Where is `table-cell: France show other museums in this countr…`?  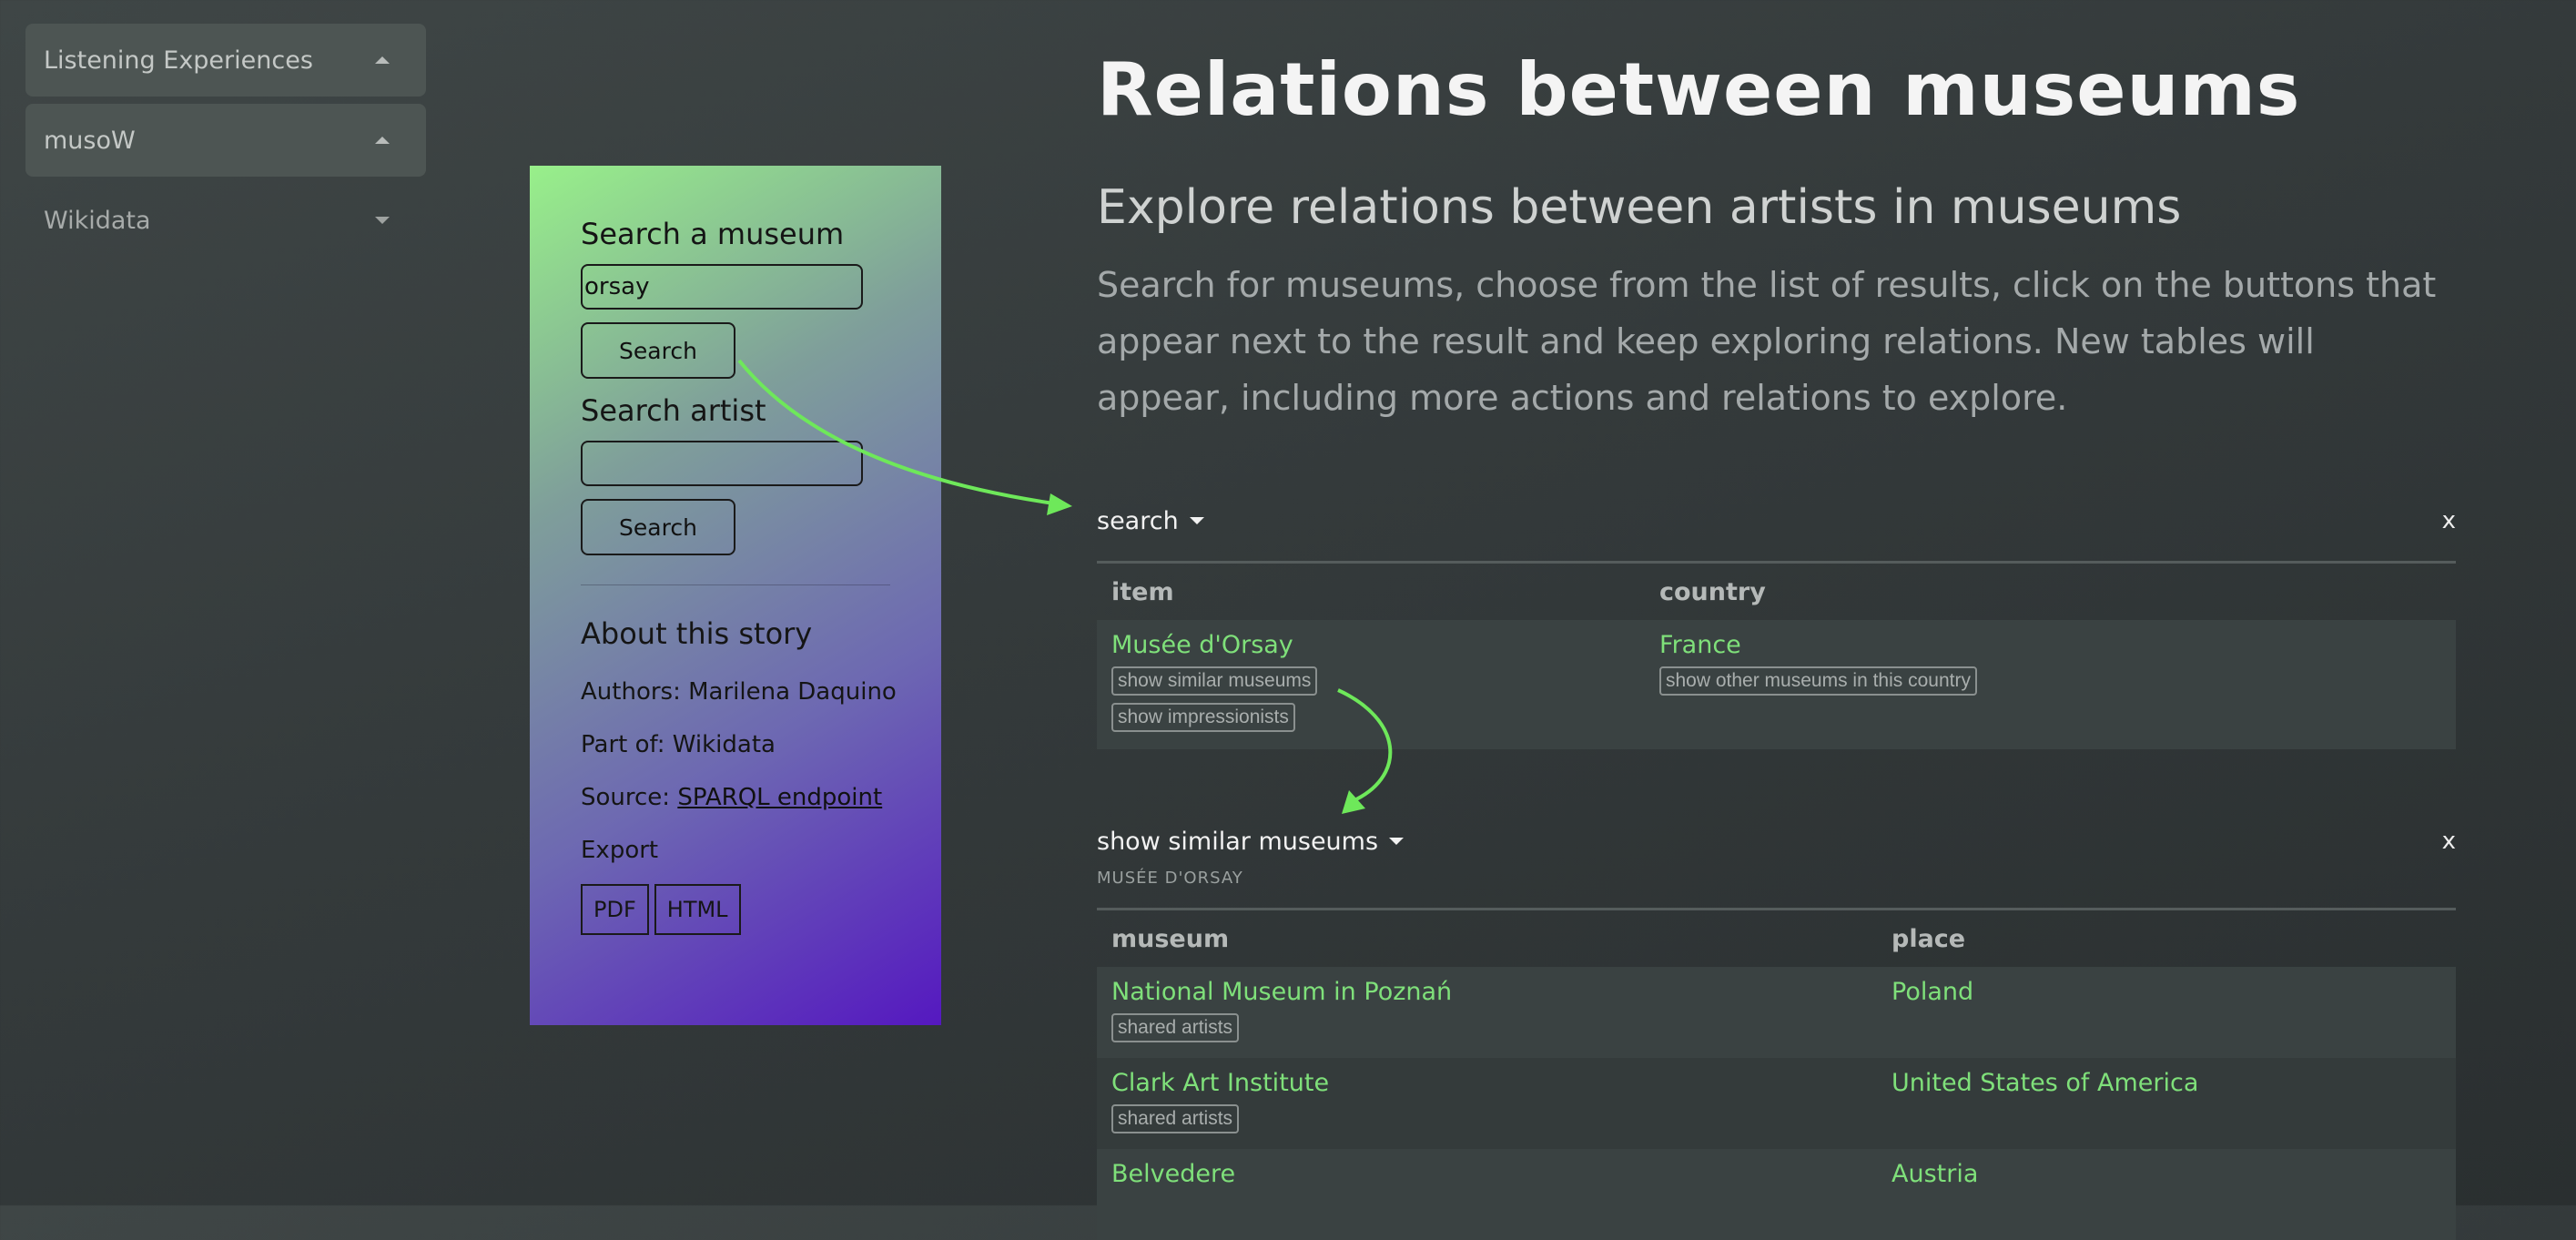
table-cell: France show other museums in this countr… is located at coordinates (2050, 684).